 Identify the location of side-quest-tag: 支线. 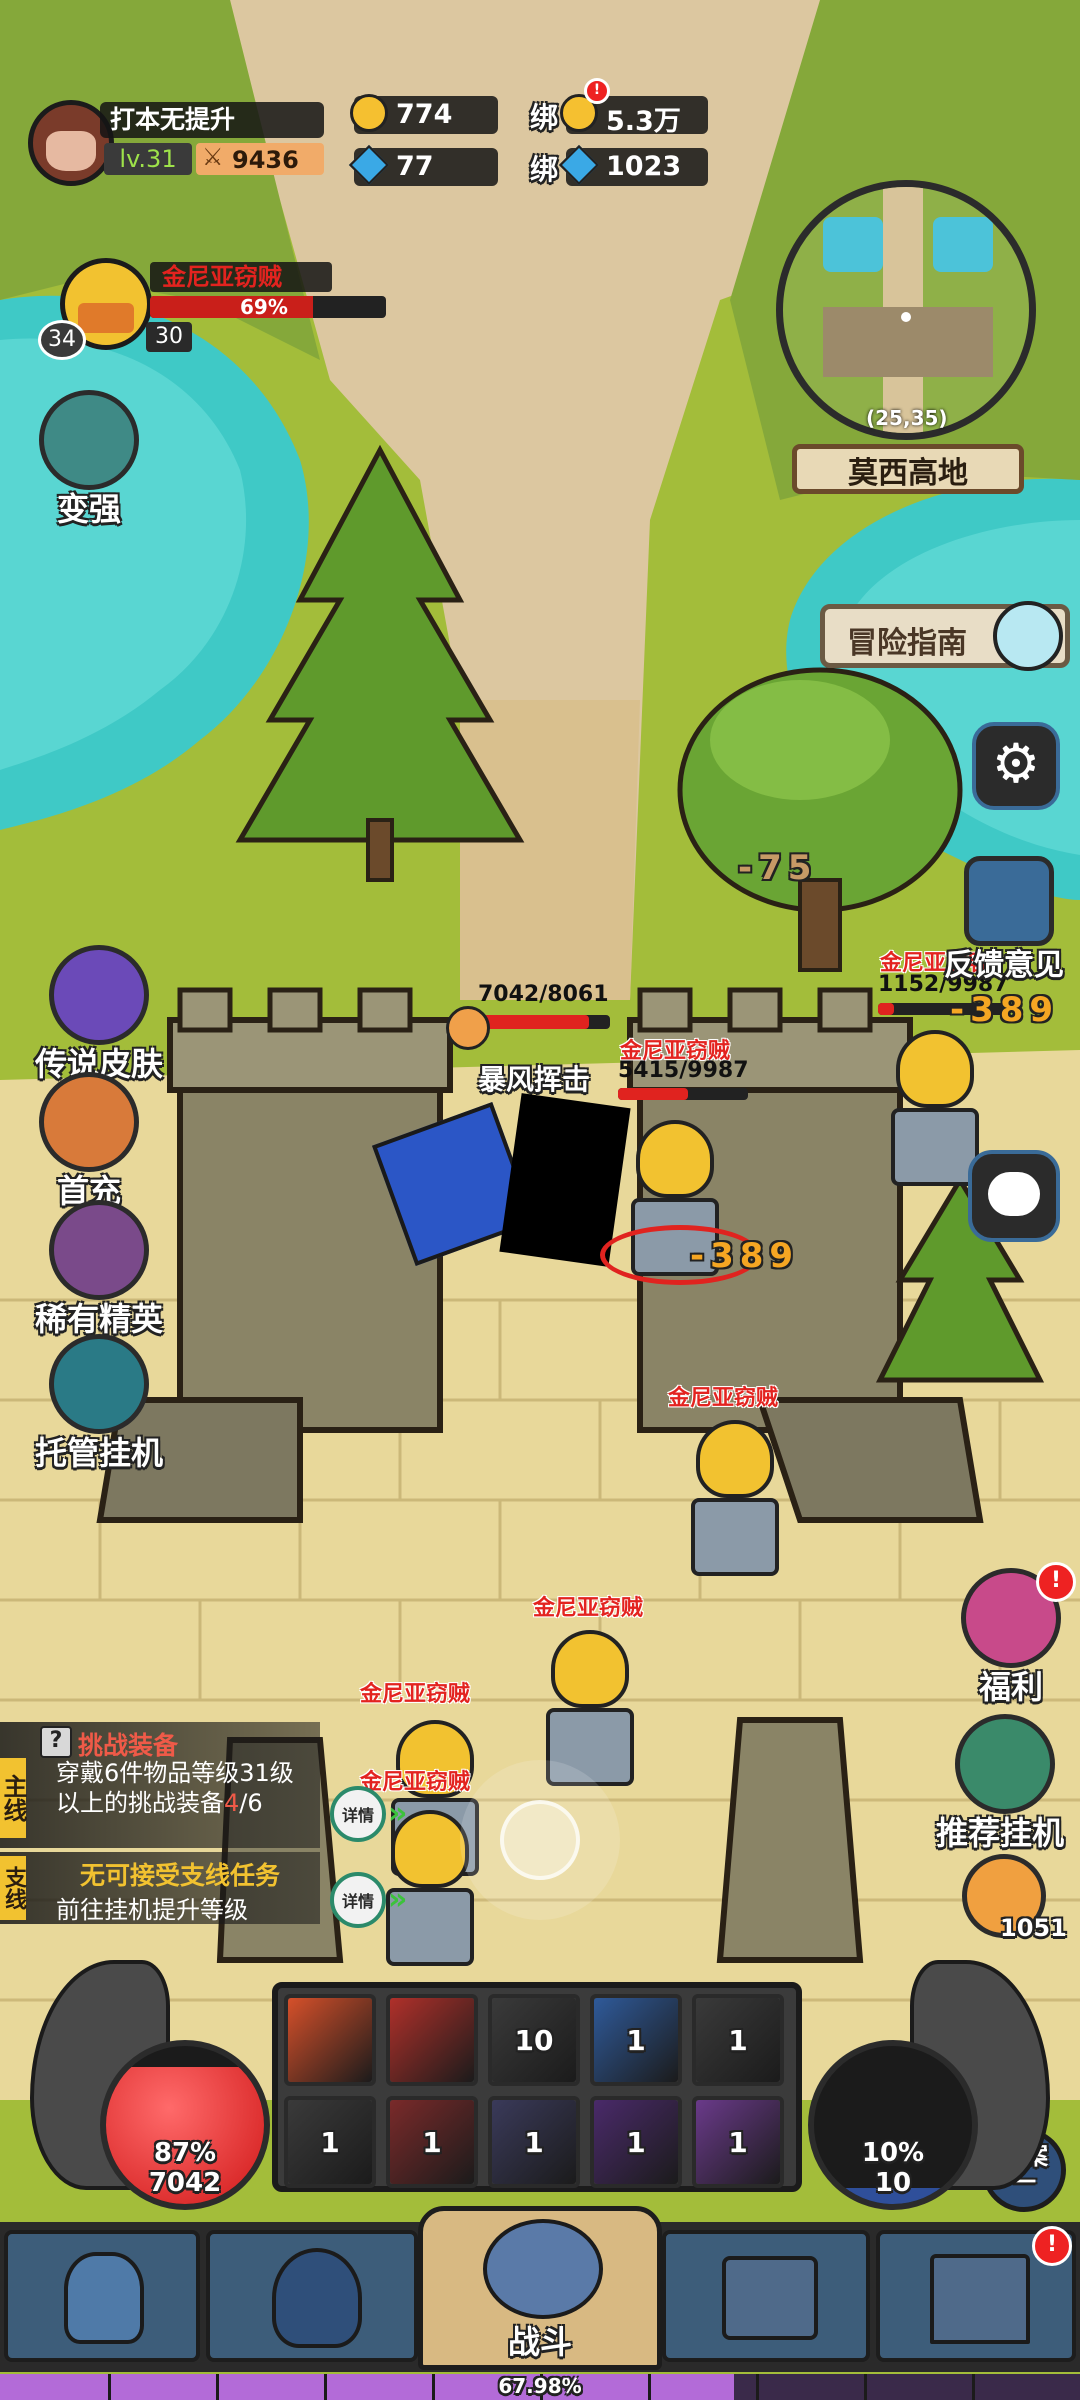
(13, 1888).